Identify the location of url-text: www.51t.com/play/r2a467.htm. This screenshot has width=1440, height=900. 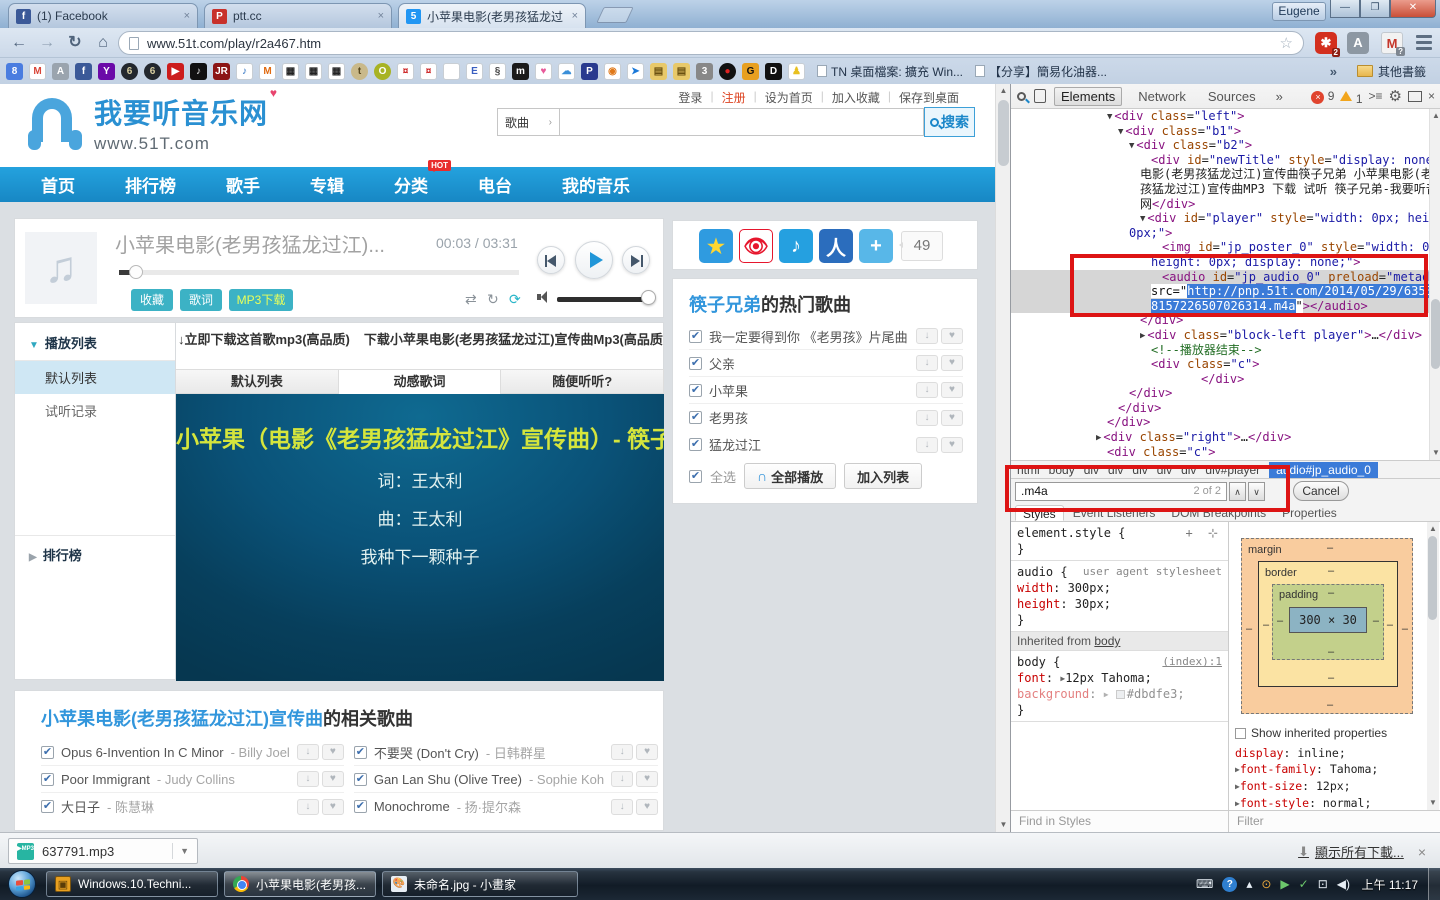
(709, 43).